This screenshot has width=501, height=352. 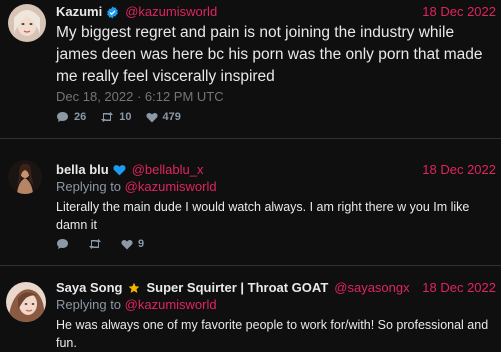 I want to click on display-name: Saya Song, so click(x=89, y=288).